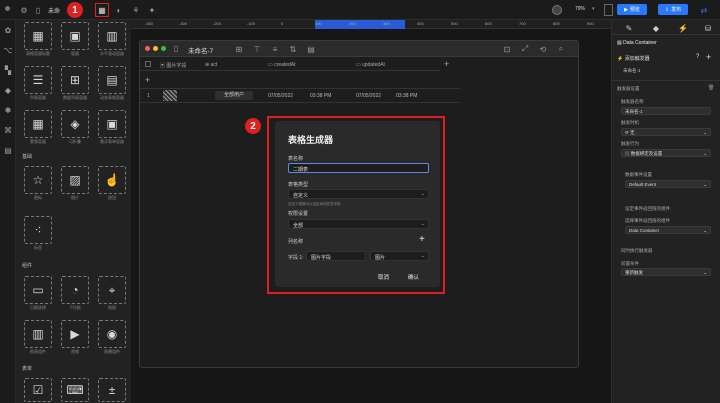 The image size is (720, 403). I want to click on trigger-time-select: ⟳ 无 ⌄, so click(666, 132).